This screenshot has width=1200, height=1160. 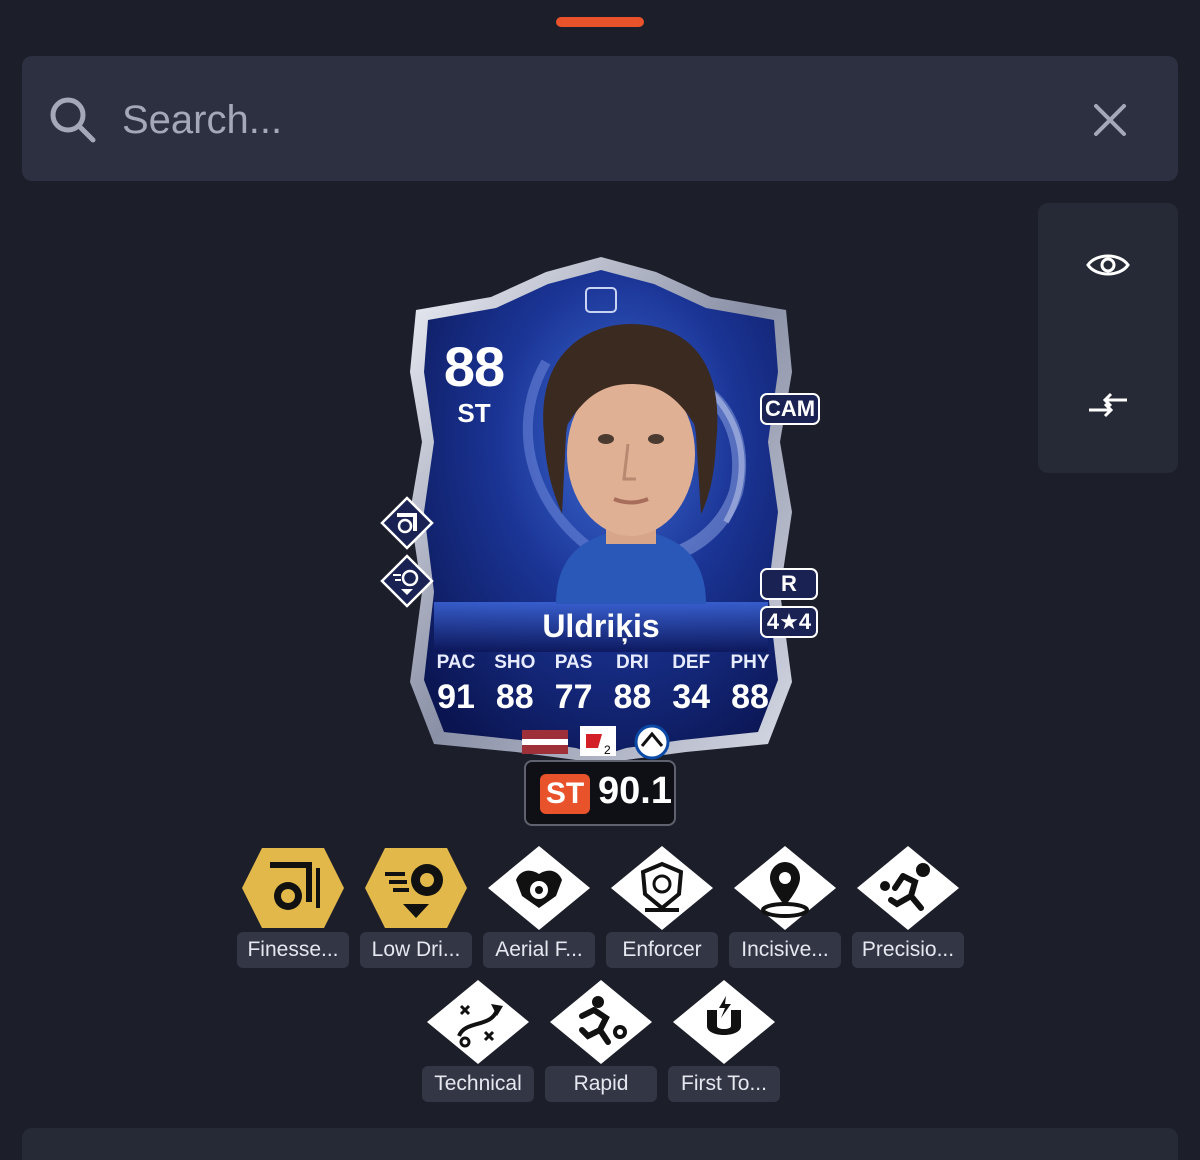 I want to click on alt-position-badge: CAM, so click(x=790, y=409).